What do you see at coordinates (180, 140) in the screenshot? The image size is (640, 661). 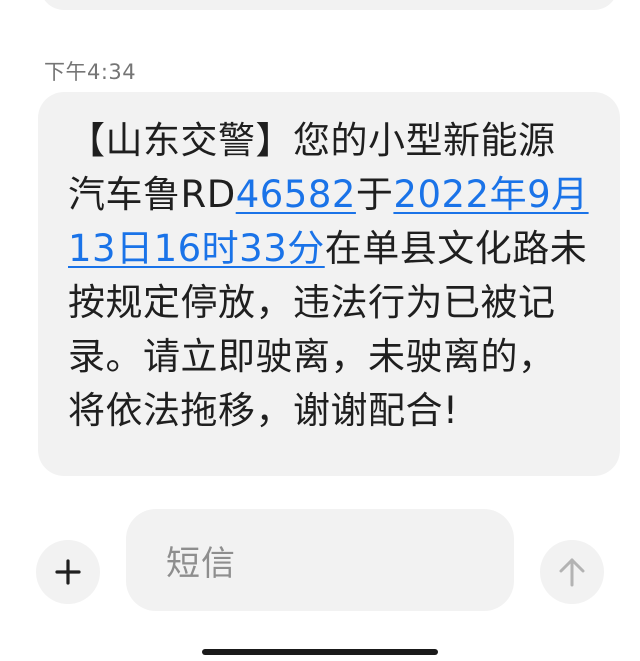 I see `message-sender-tag: 【山东交警】` at bounding box center [180, 140].